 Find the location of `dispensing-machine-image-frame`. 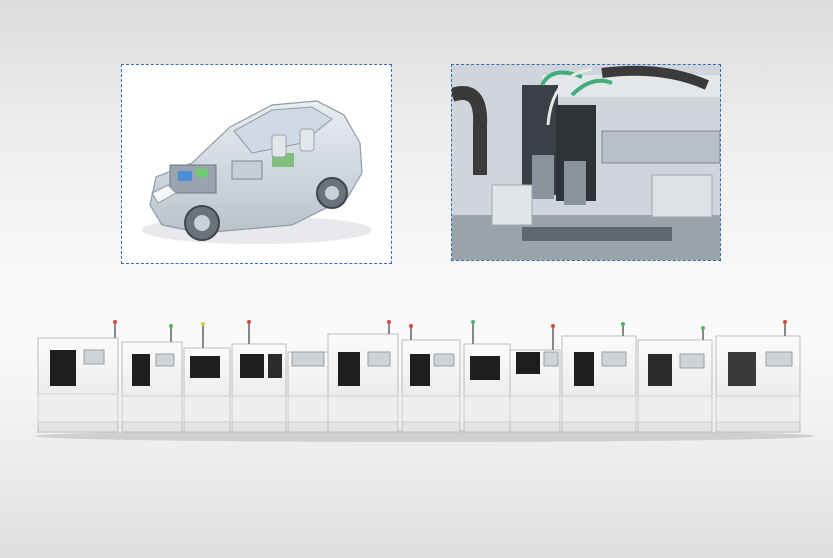

dispensing-machine-image-frame is located at coordinates (586, 162).